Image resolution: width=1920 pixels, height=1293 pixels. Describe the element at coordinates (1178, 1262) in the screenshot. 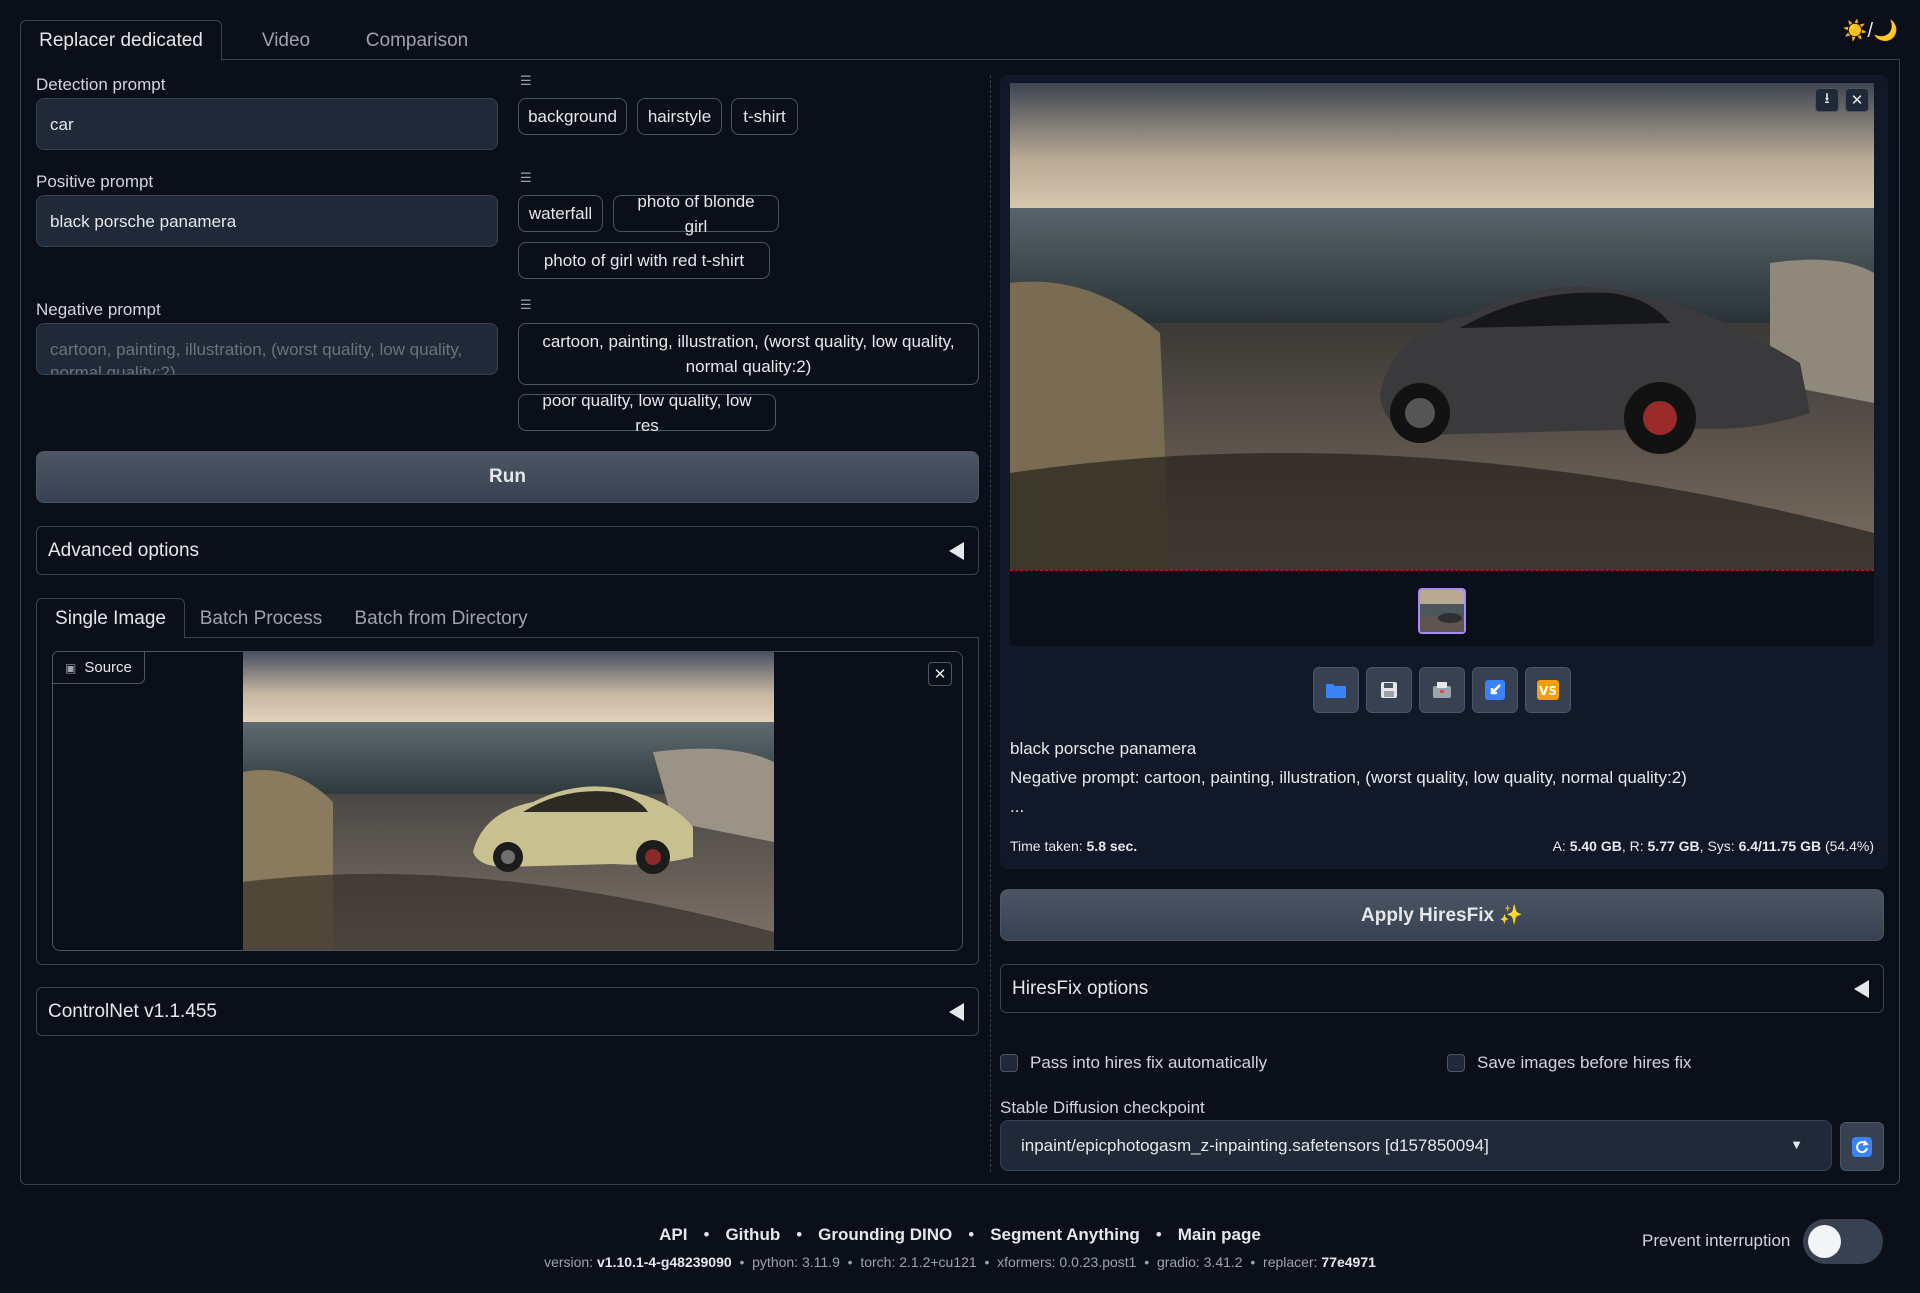

I see `gradio-label: gradio:` at that location.